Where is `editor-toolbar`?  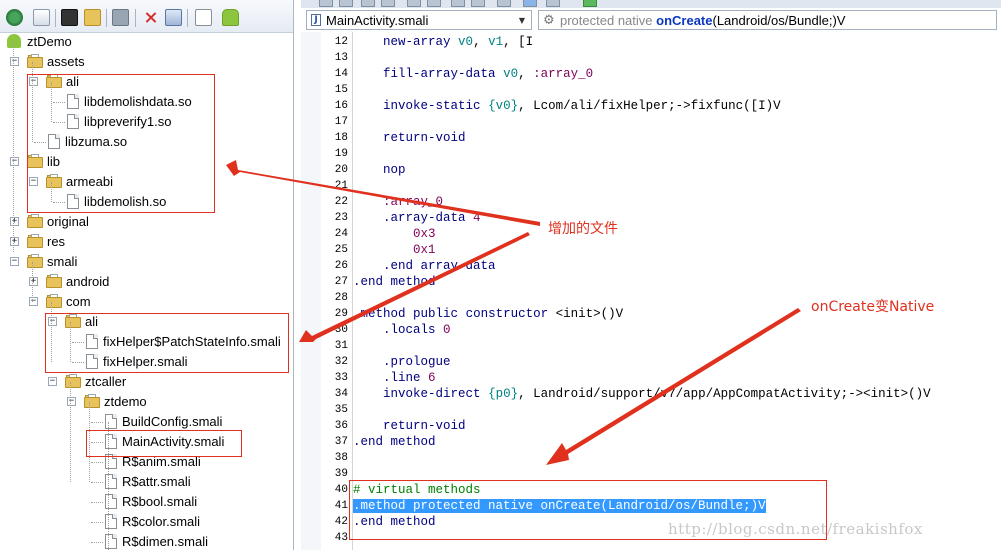
editor-toolbar is located at coordinates (651, 4).